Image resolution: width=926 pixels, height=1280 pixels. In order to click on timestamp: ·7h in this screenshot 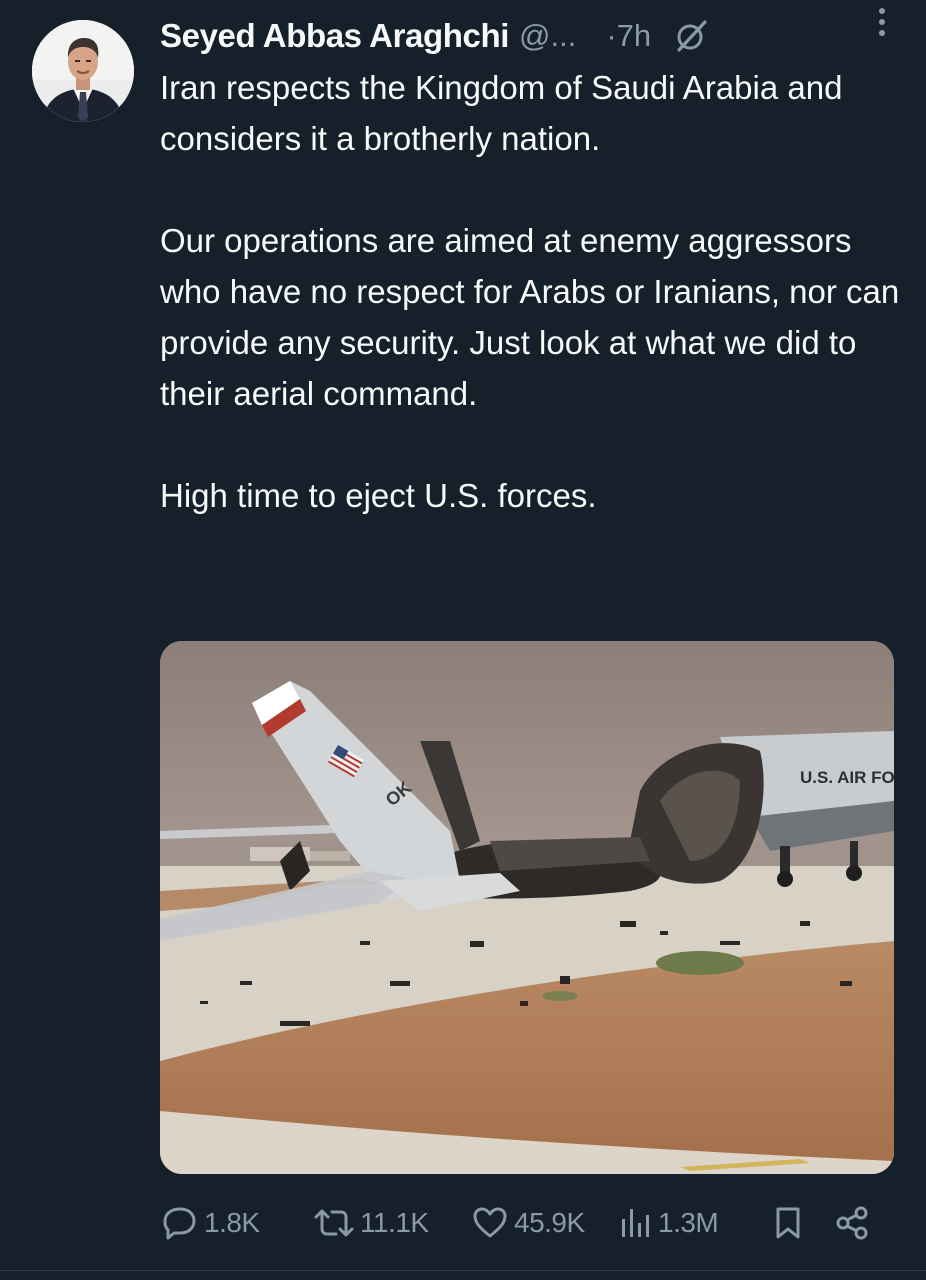, I will do `click(628, 36)`.